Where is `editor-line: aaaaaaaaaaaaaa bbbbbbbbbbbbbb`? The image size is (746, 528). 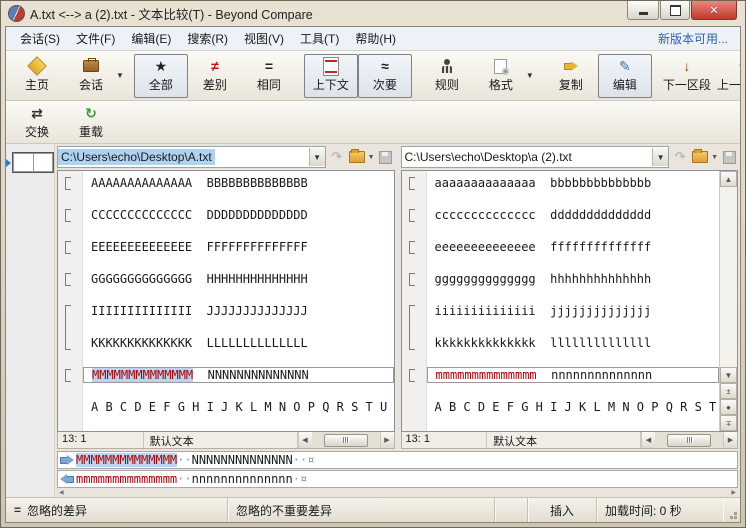
editor-line: aaaaaaaaaaaaaa bbbbbbbbbbbbbb is located at coordinates (543, 183).